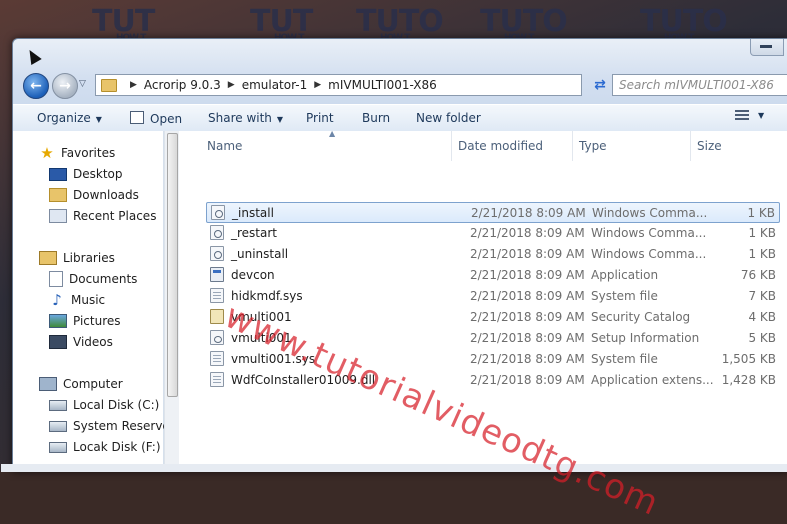  What do you see at coordinates (303, 380) in the screenshot?
I see `file-name: WdfCoInstaller01009.dll` at bounding box center [303, 380].